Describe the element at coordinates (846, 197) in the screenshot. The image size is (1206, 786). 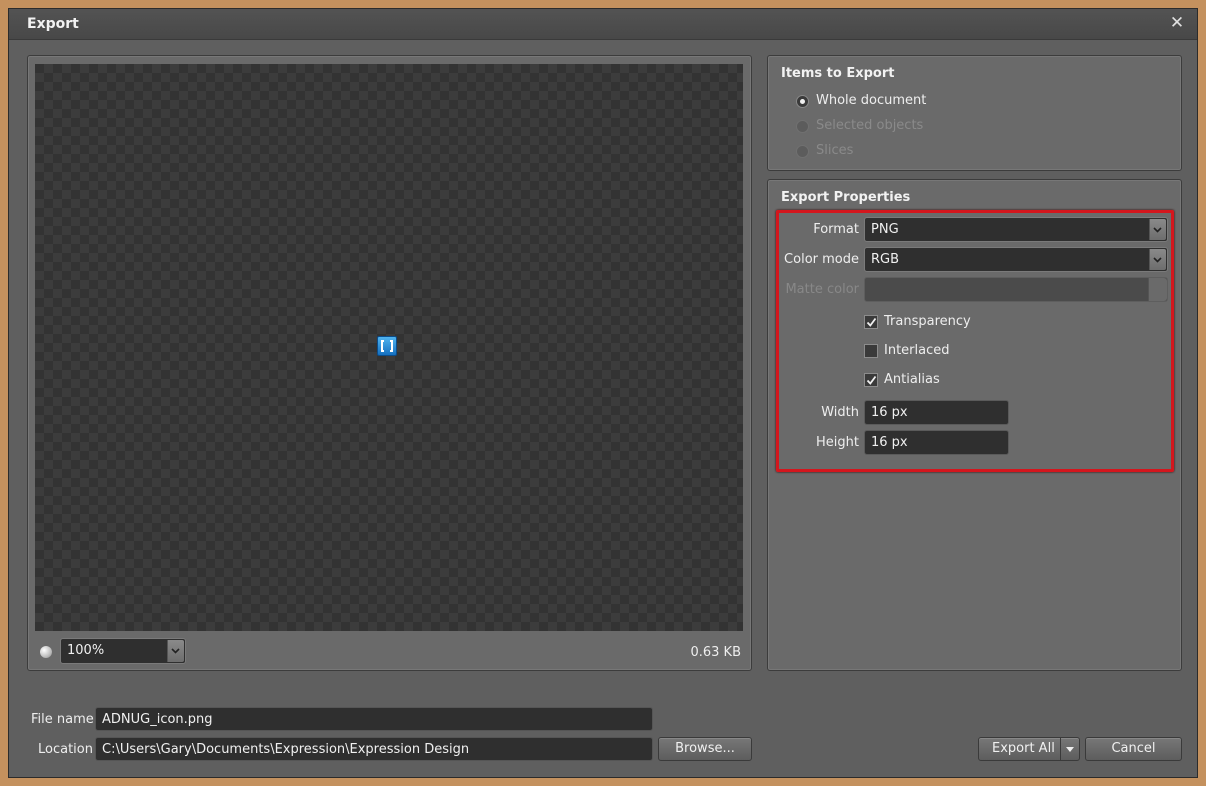
I see `export-properties-title: Export Properties` at that location.